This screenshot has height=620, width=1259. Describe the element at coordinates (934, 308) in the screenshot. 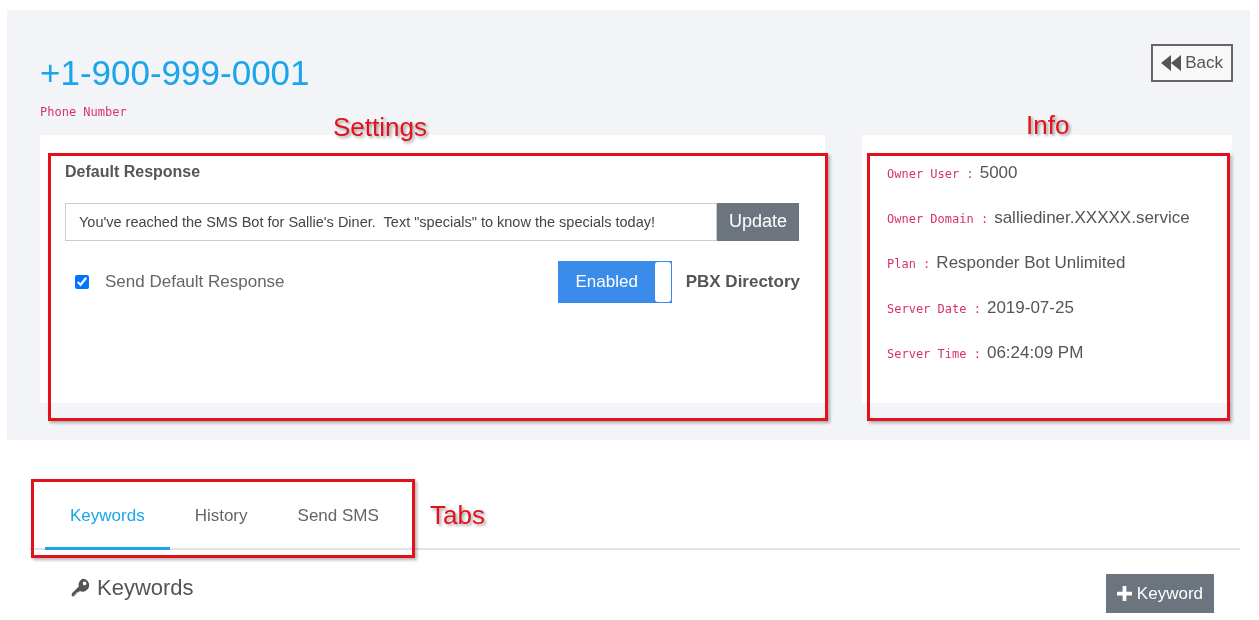

I see `info-key: Server Date :` at that location.